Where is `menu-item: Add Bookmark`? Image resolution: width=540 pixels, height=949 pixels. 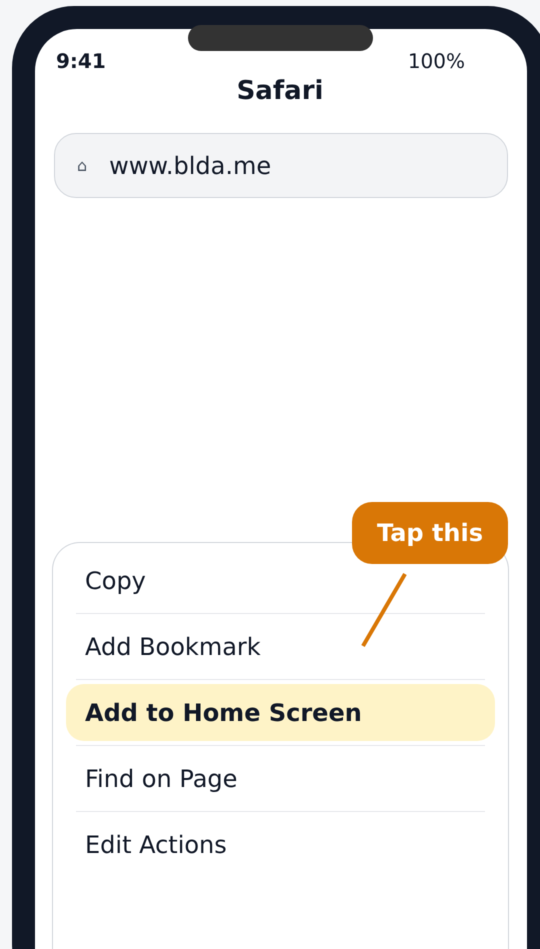 menu-item: Add Bookmark is located at coordinates (280, 646).